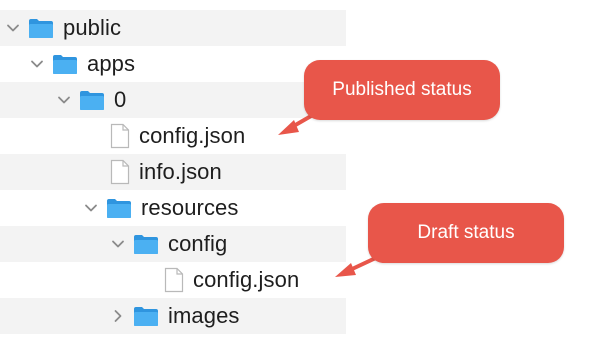 The image size is (600, 354). What do you see at coordinates (180, 171) in the screenshot?
I see `tree-label: info.json` at bounding box center [180, 171].